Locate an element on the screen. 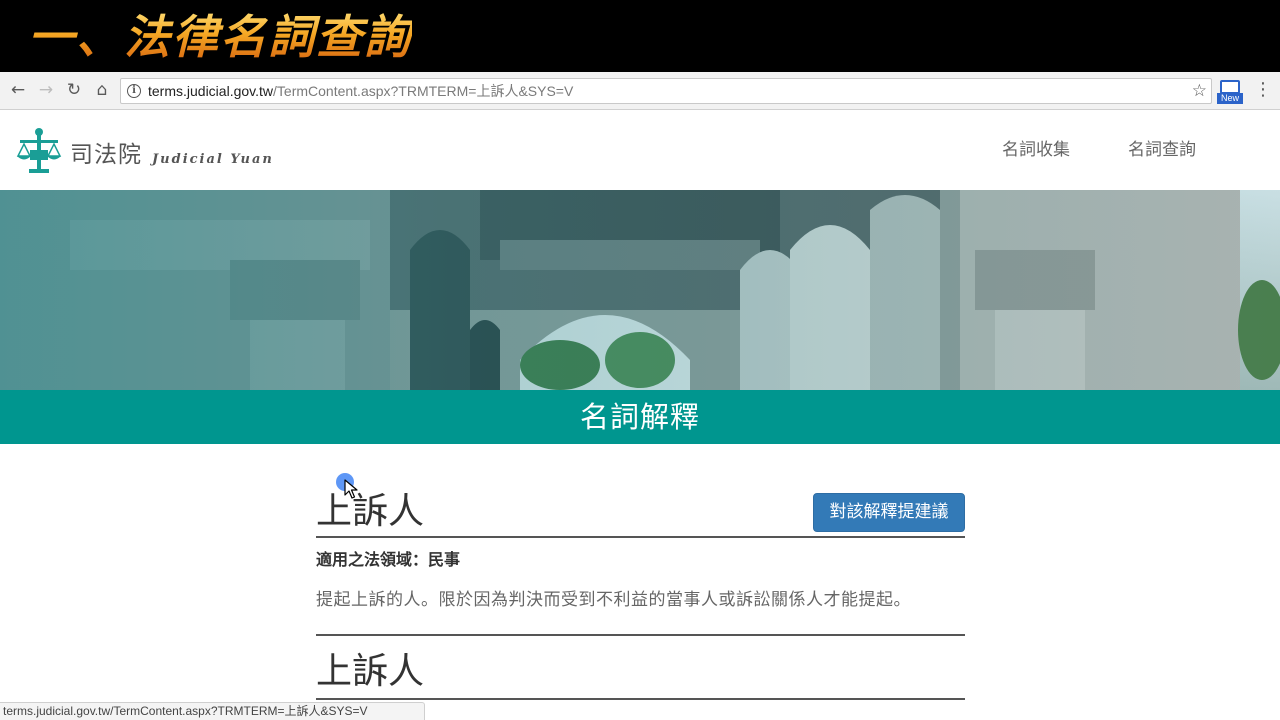  cursor-icon is located at coordinates (351, 489).